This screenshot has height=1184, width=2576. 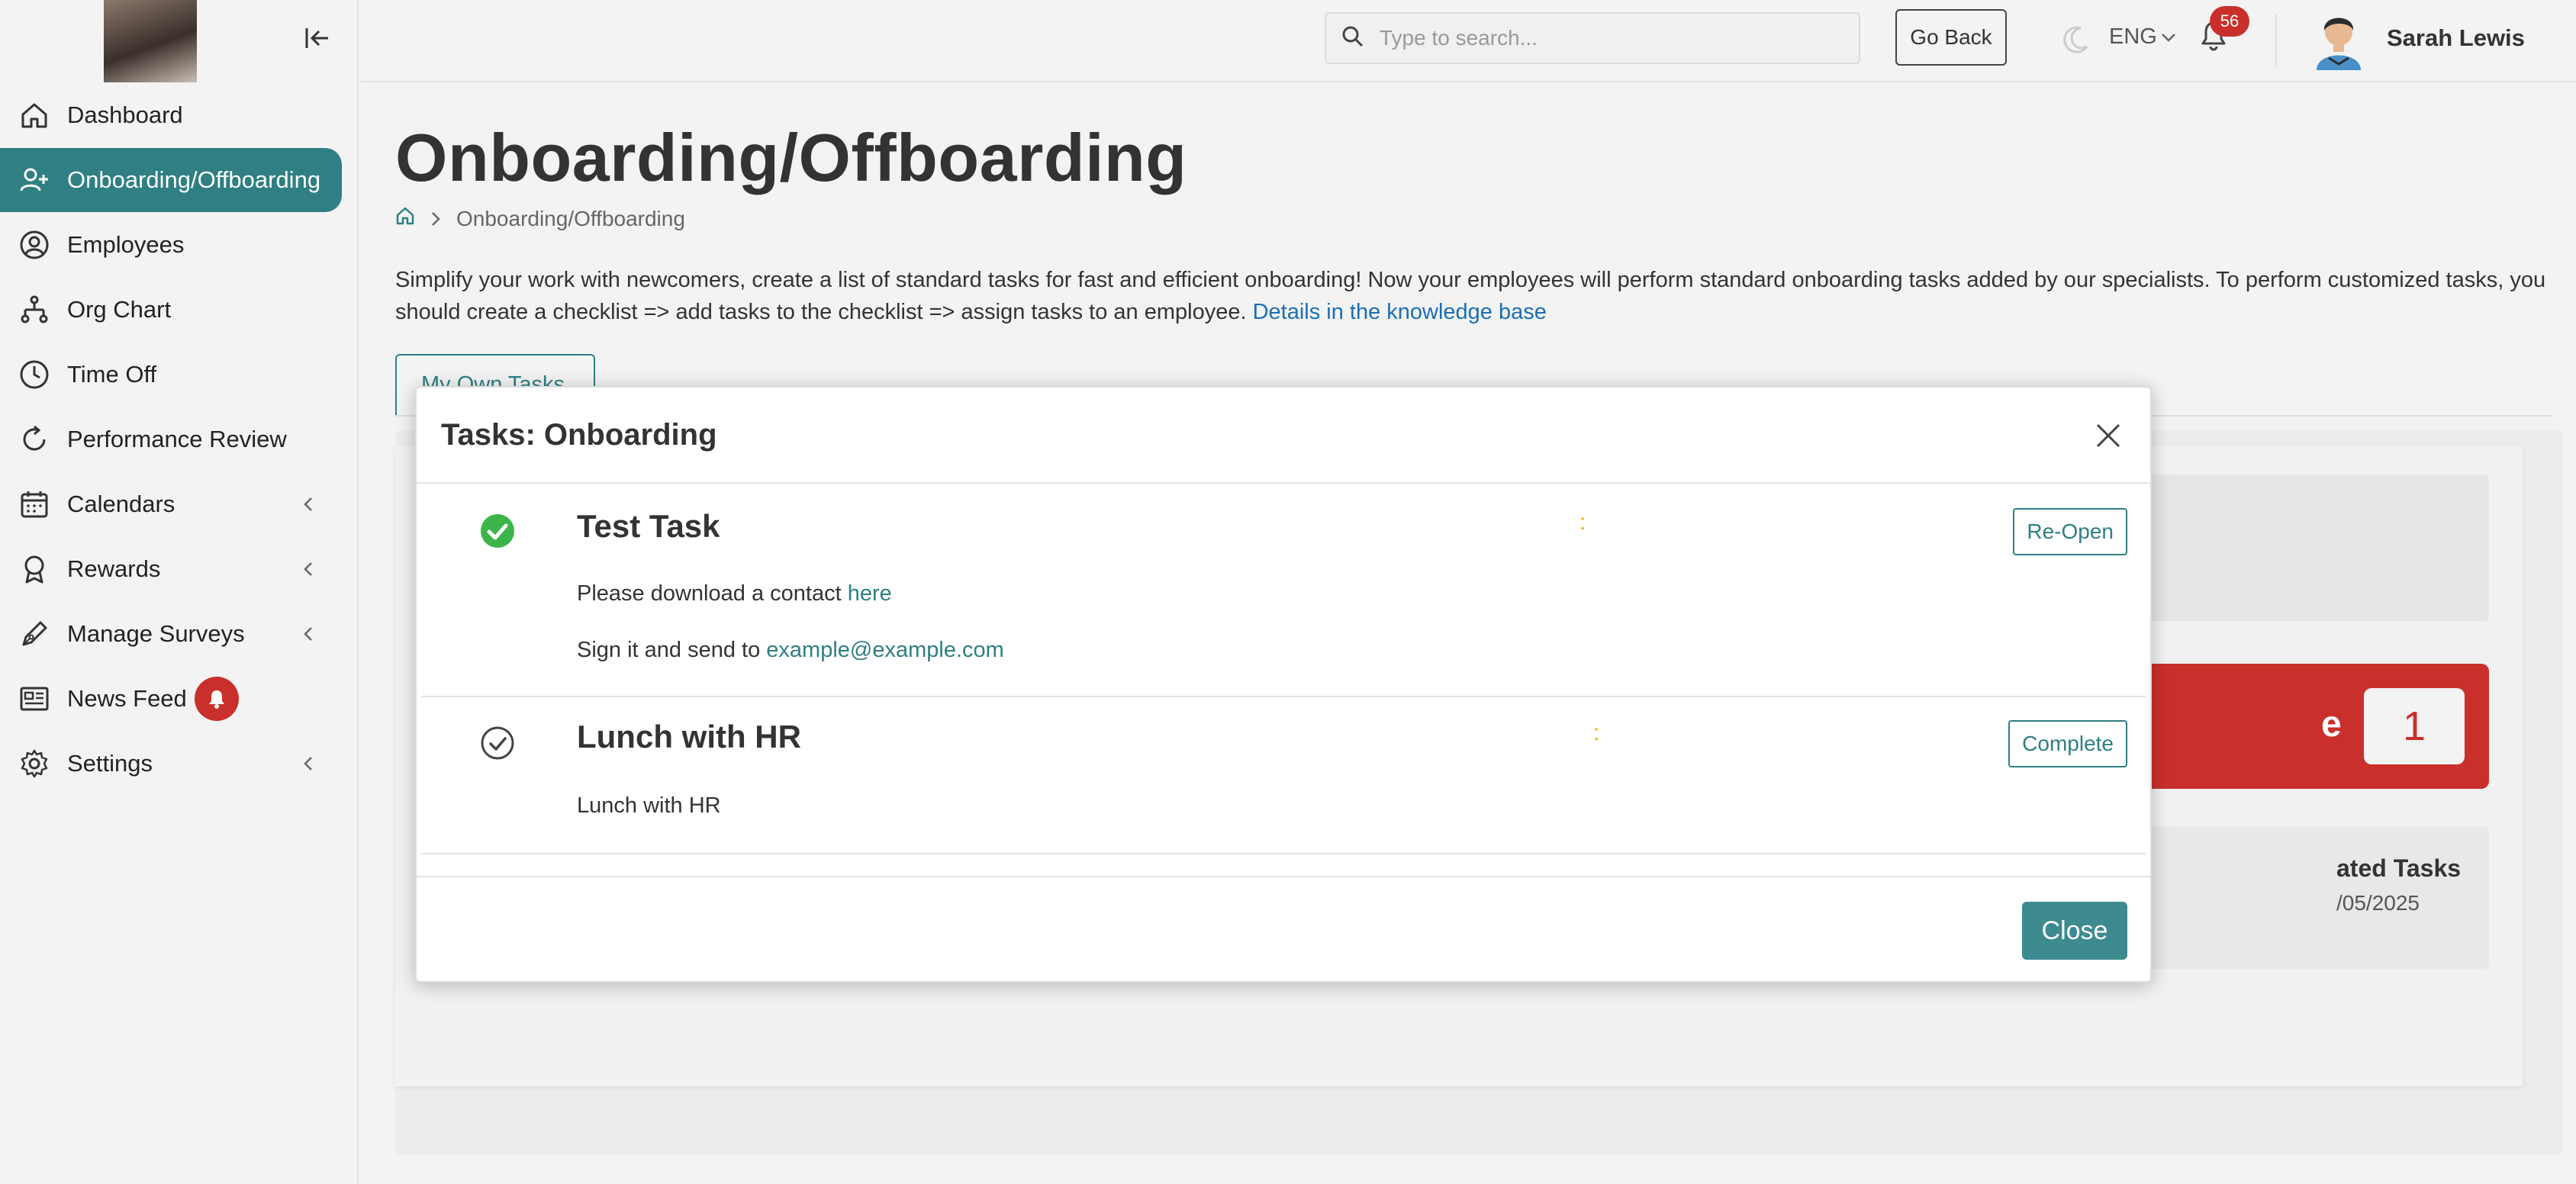 What do you see at coordinates (2074, 931) in the screenshot?
I see `close-button: Close` at bounding box center [2074, 931].